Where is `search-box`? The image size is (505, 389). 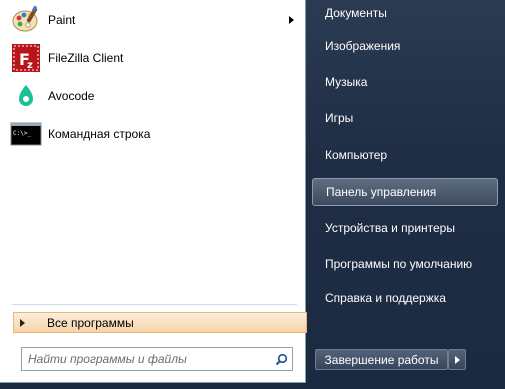
search-box is located at coordinates (157, 359).